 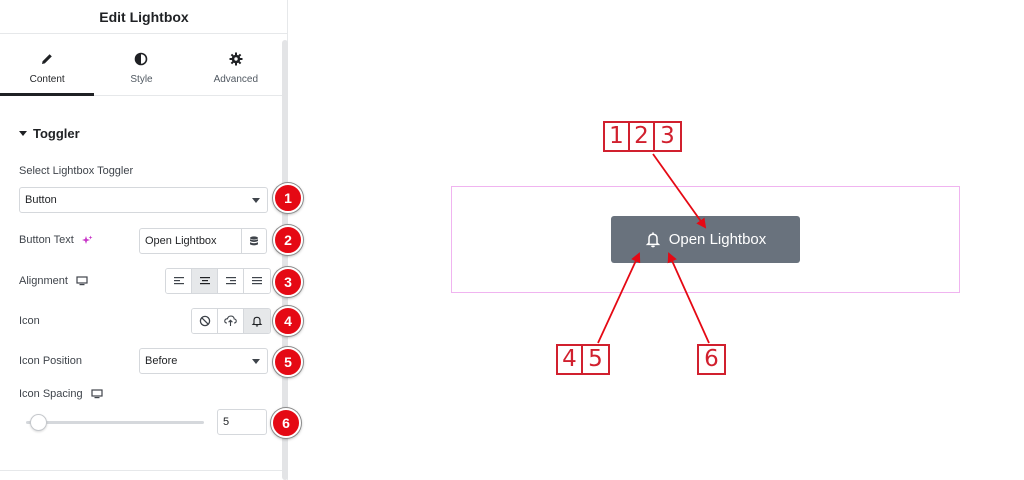 I want to click on align-justify-icon, so click(x=257, y=281).